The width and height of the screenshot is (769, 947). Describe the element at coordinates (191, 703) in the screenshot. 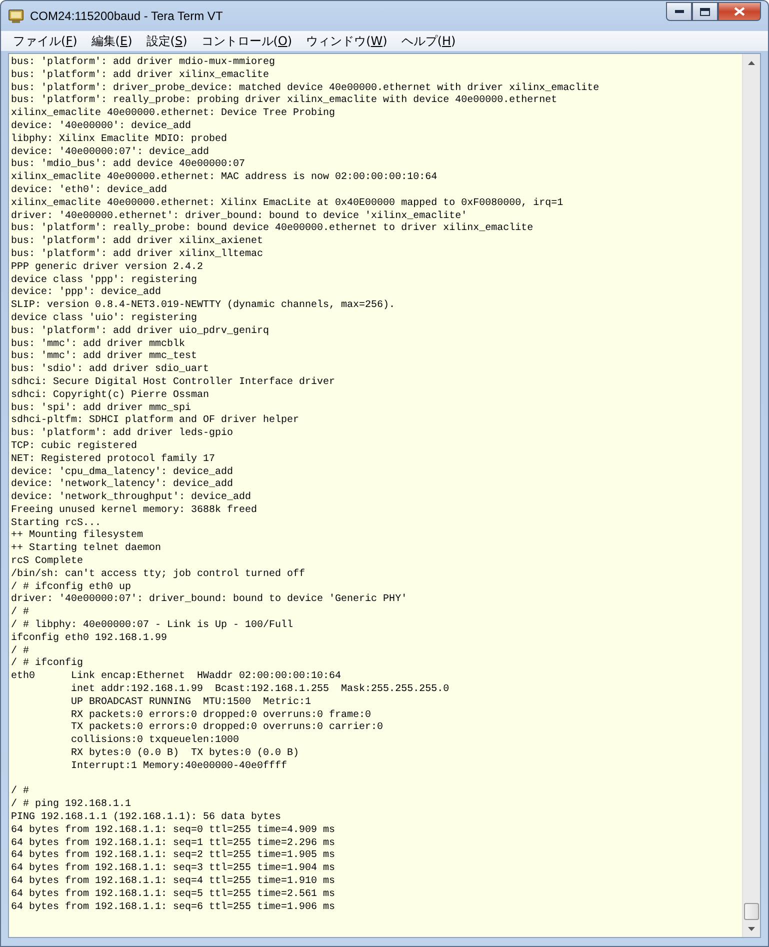

I see `terminal-line: UP BROADCAST RUNNING MTU:1500 Metric:1` at that location.